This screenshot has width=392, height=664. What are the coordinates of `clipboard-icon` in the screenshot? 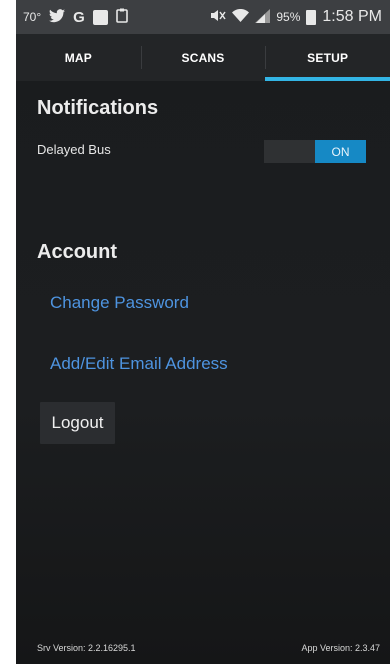 It's located at (122, 17).